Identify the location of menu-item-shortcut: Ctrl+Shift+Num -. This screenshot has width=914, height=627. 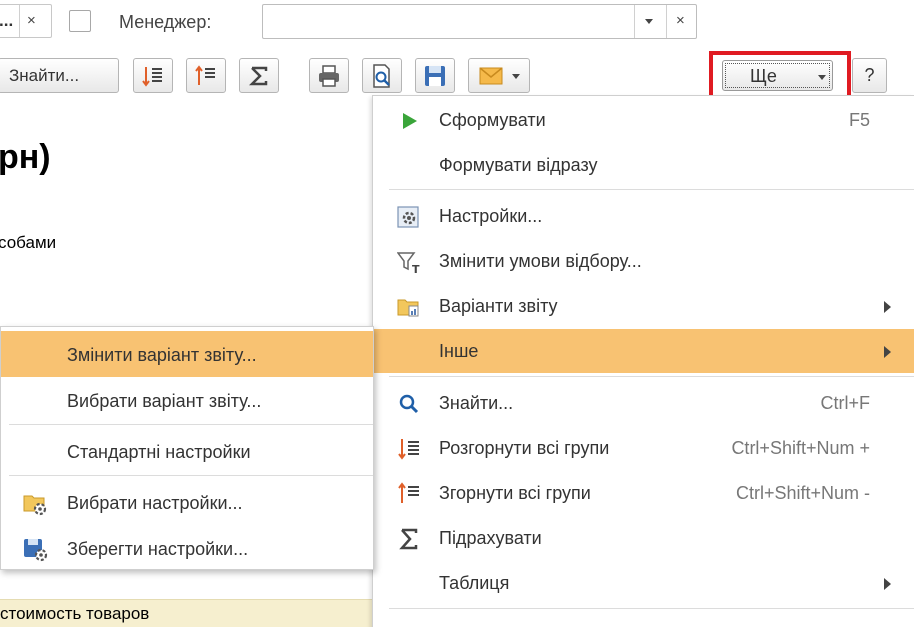
(802, 493).